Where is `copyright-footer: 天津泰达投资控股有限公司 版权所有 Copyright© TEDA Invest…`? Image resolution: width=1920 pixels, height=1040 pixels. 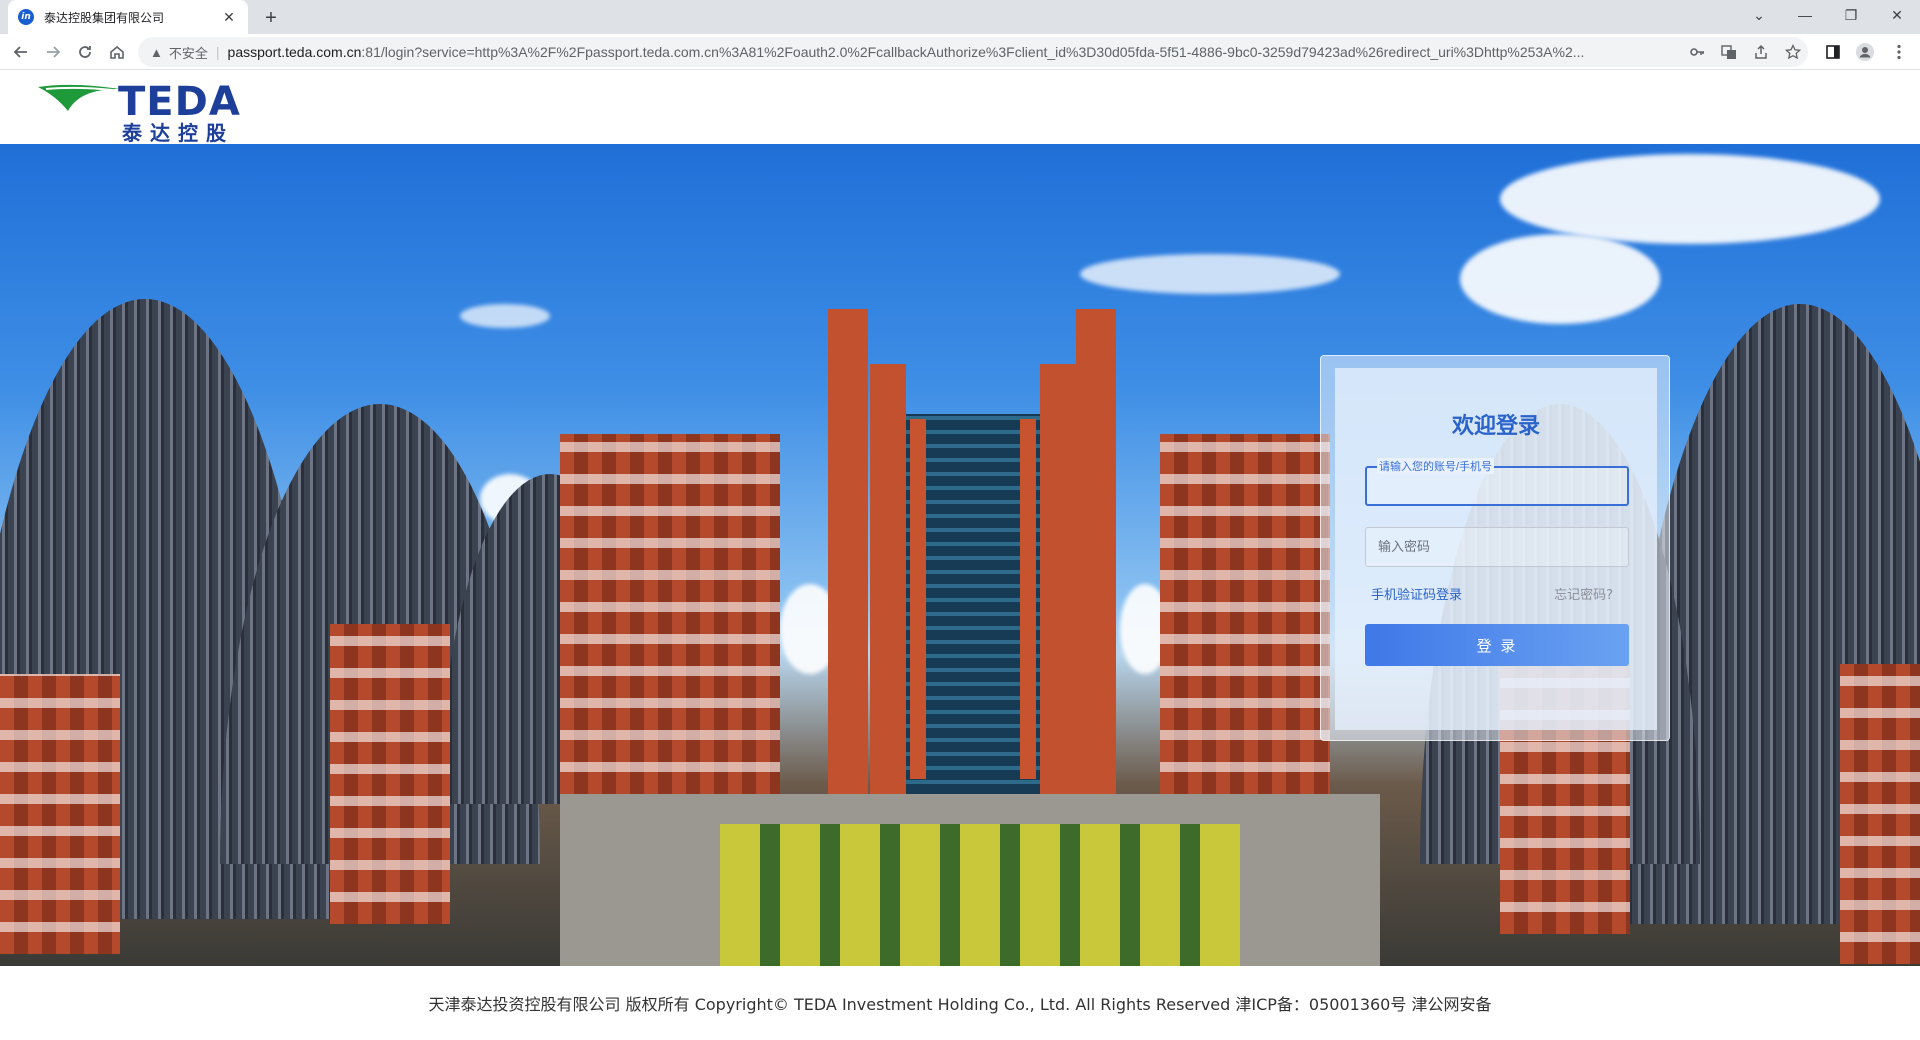
copyright-footer: 天津泰达投资控股有限公司 版权所有 Copyright© TEDA Invest… is located at coordinates (960, 1003).